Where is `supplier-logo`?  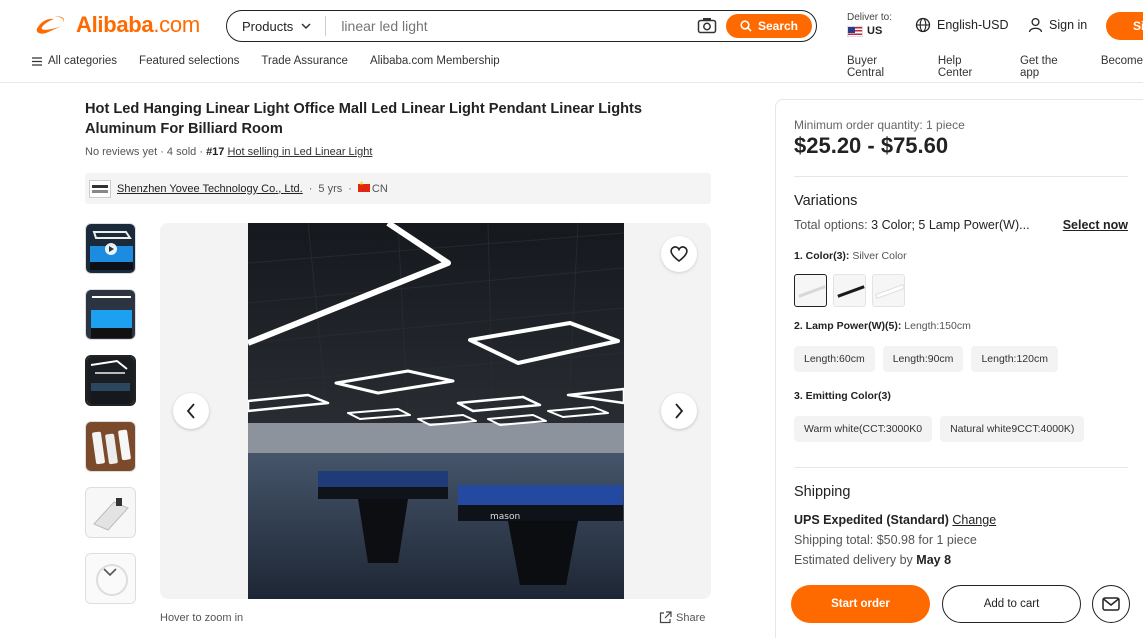
supplier-logo is located at coordinates (100, 188).